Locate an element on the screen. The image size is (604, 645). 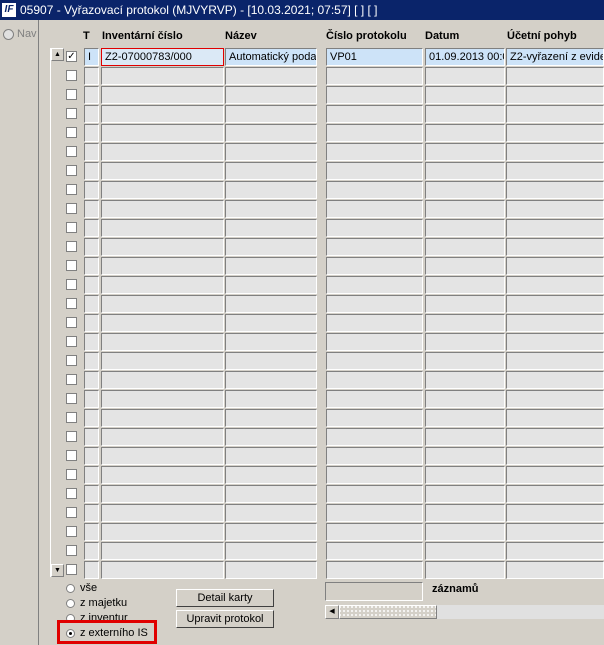
column-header-datum: Datum is located at coordinates (442, 36).